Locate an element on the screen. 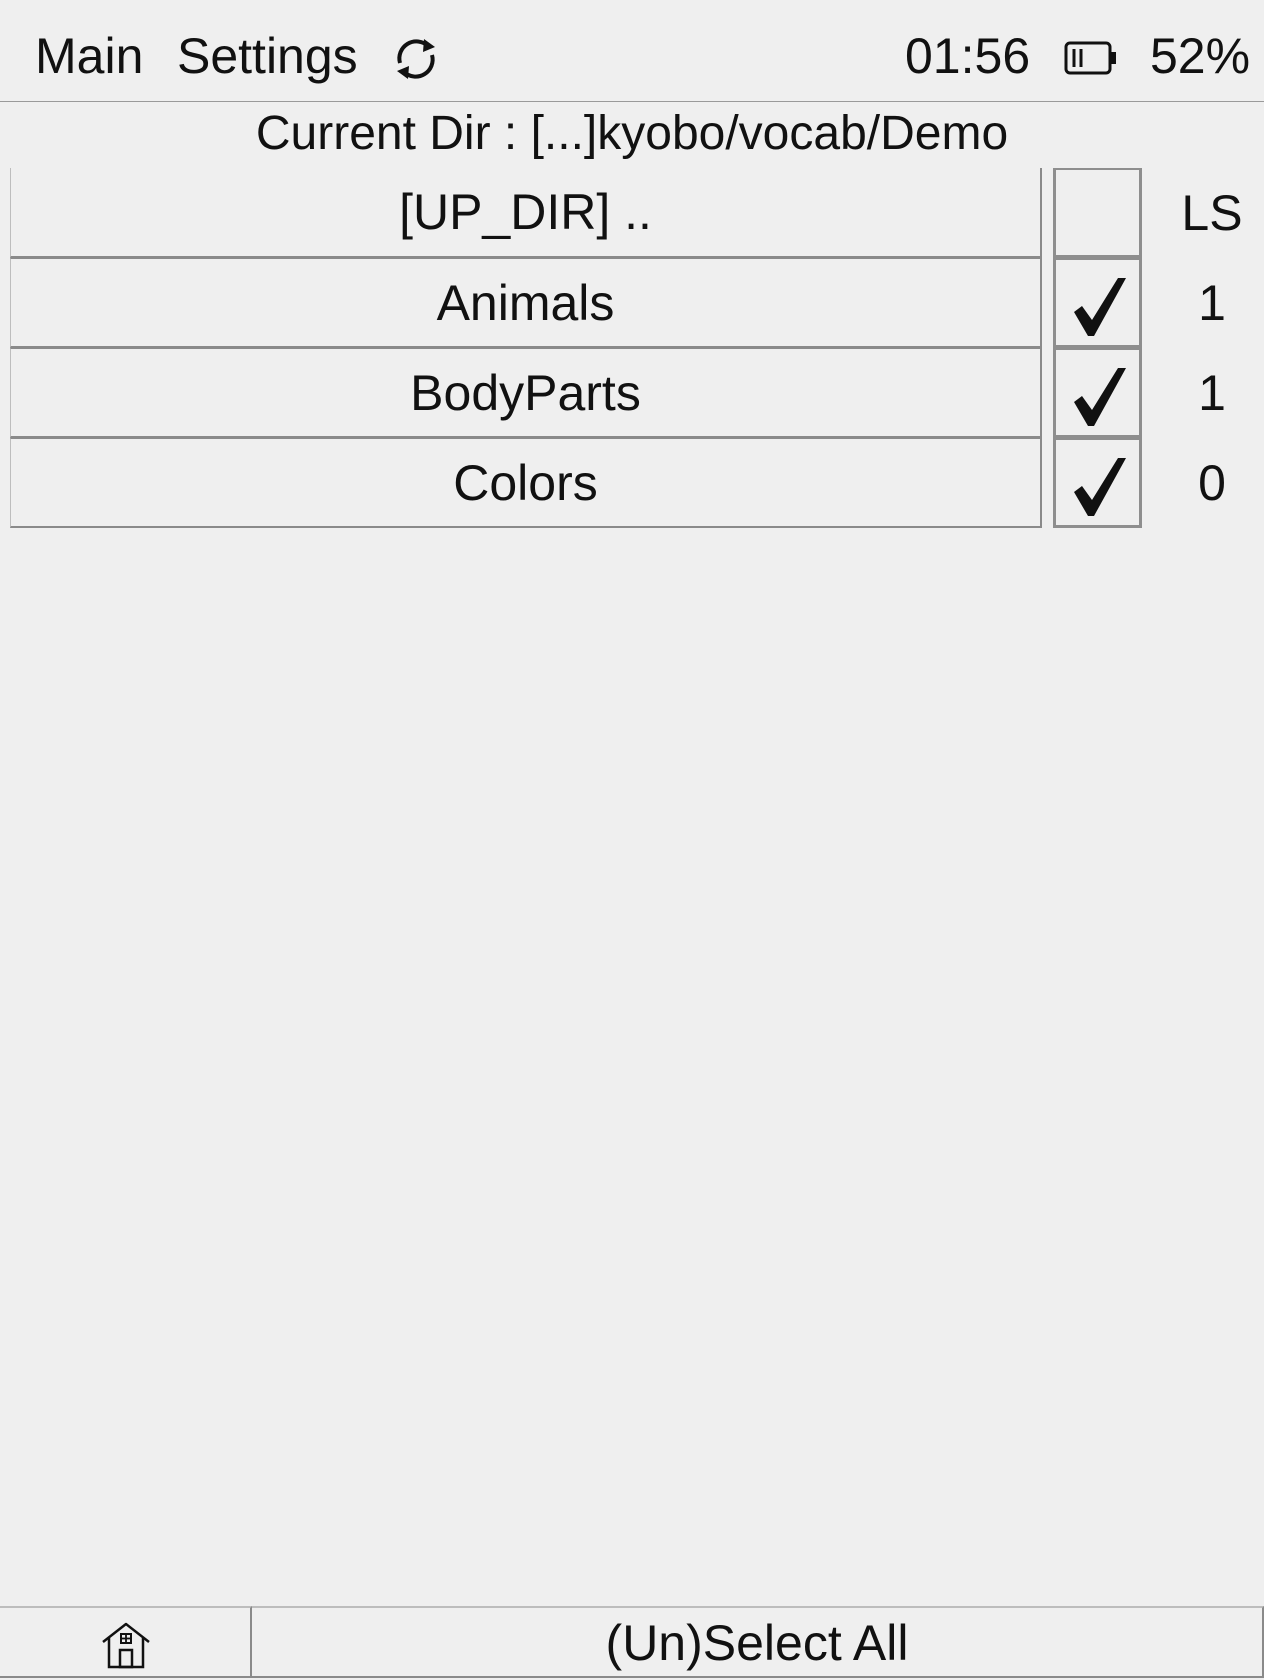  home-button is located at coordinates (126, 1642).